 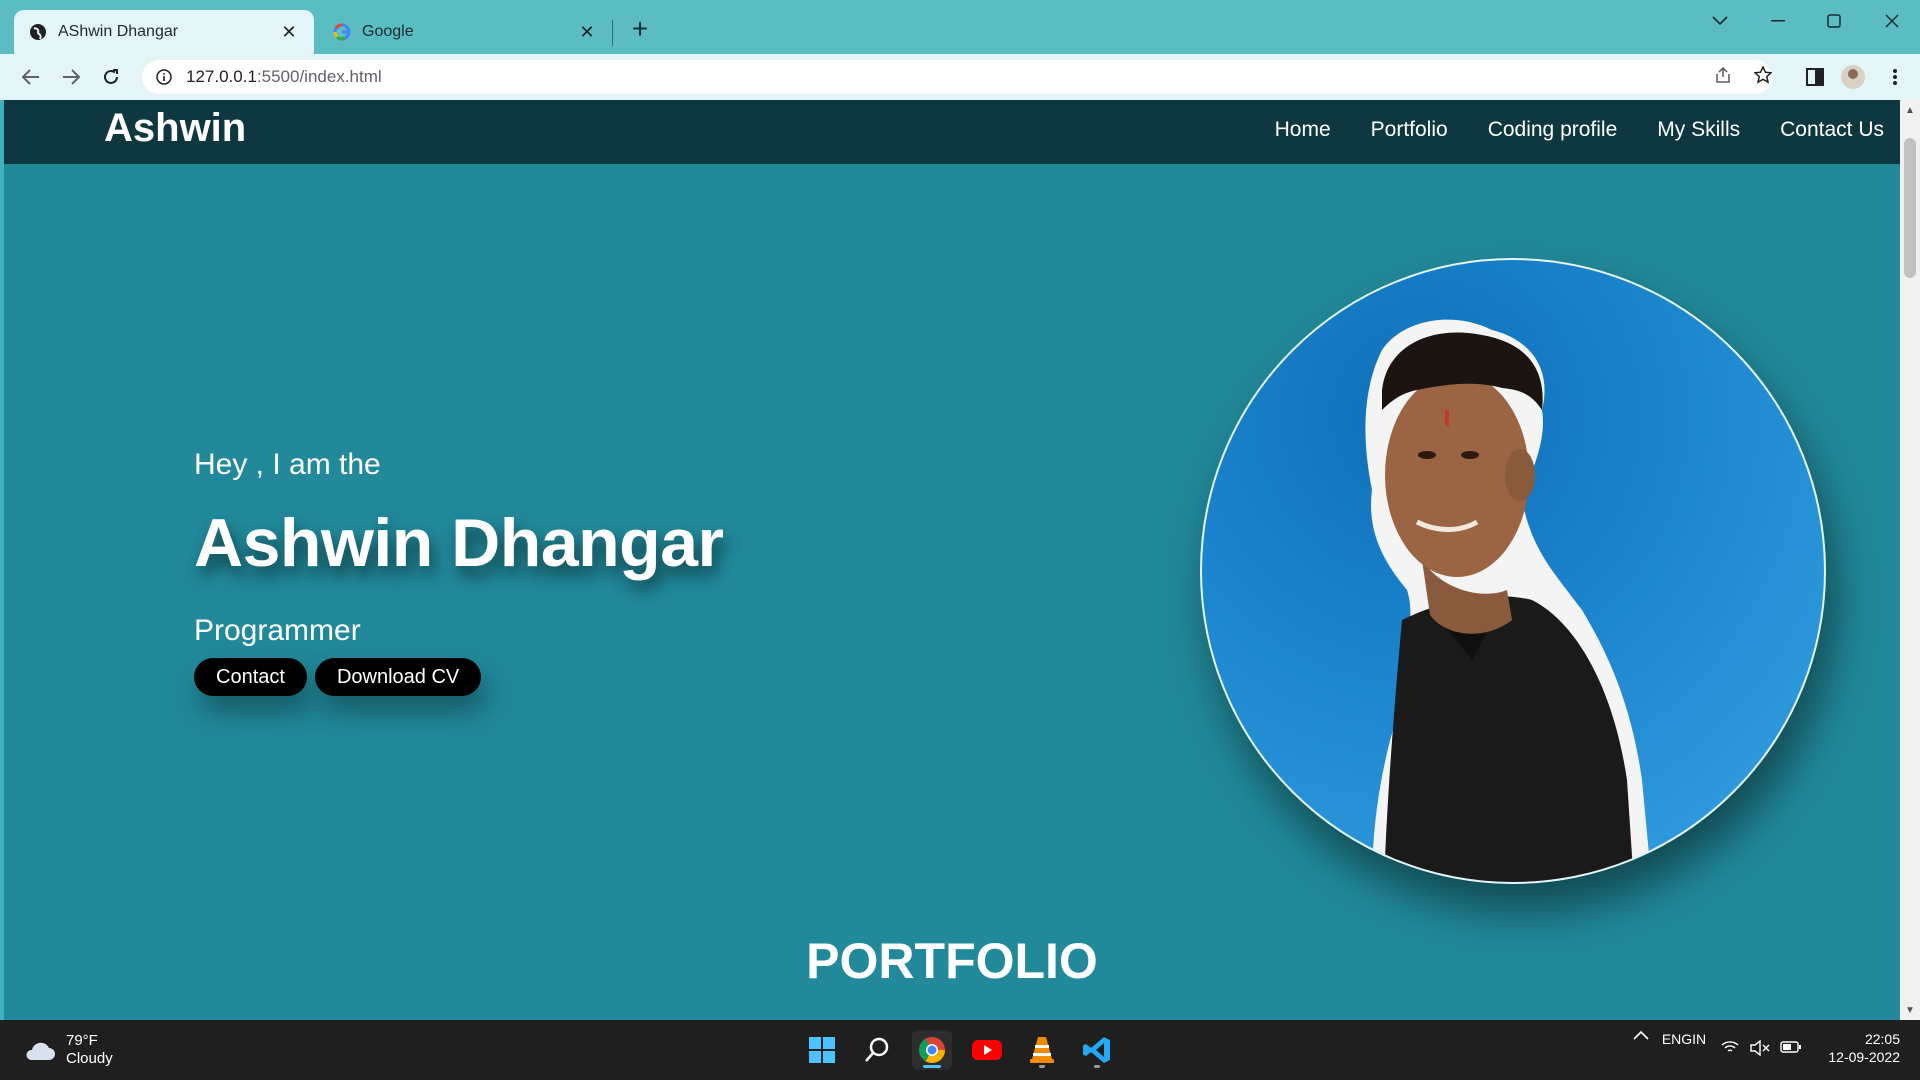 What do you see at coordinates (1910, 1010) in the screenshot?
I see `scroll-down-icon: ▼` at bounding box center [1910, 1010].